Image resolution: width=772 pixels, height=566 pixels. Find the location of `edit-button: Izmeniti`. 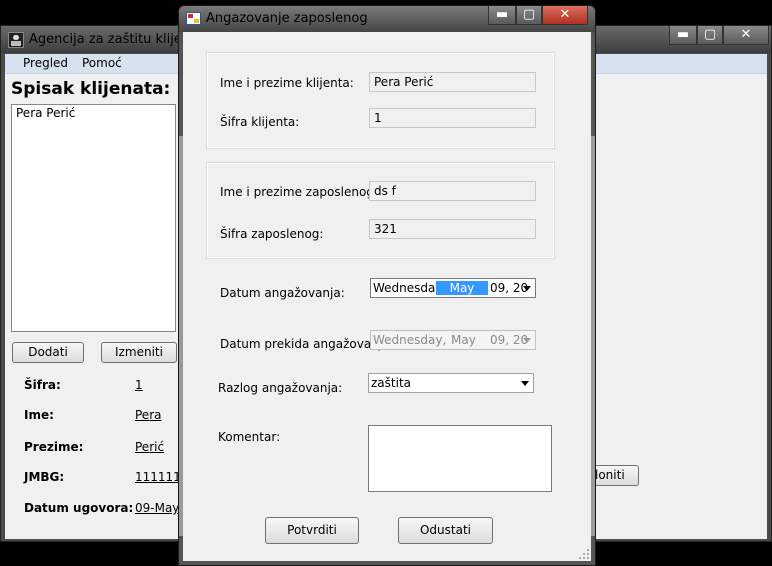

edit-button: Izmeniti is located at coordinates (139, 352).